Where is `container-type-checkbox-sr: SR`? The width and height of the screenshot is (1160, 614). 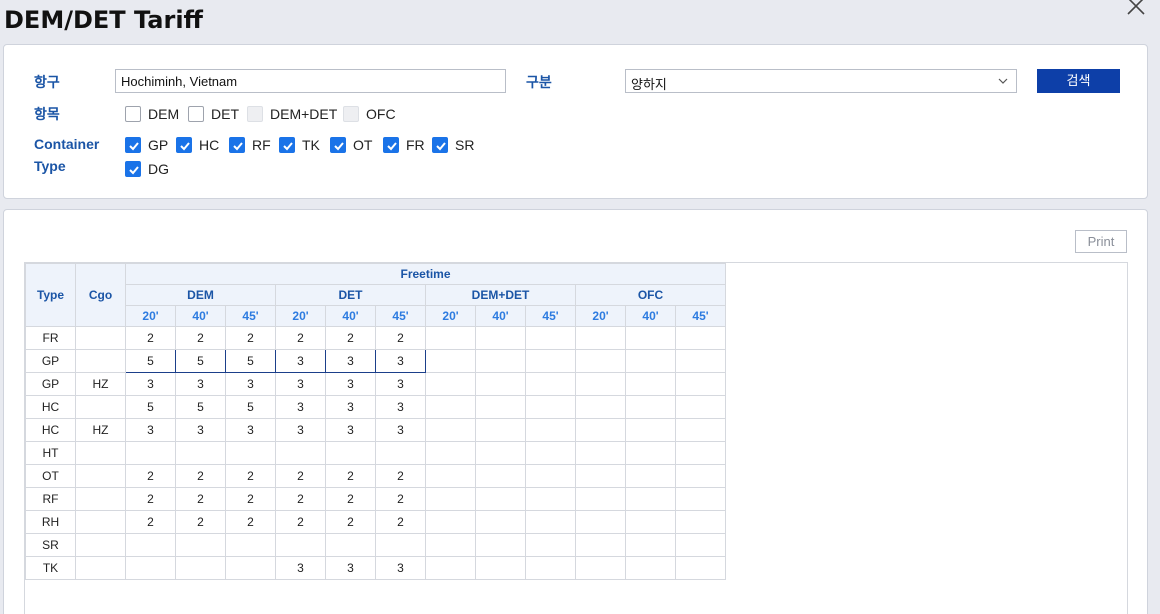
container-type-checkbox-sr: SR is located at coordinates (453, 145).